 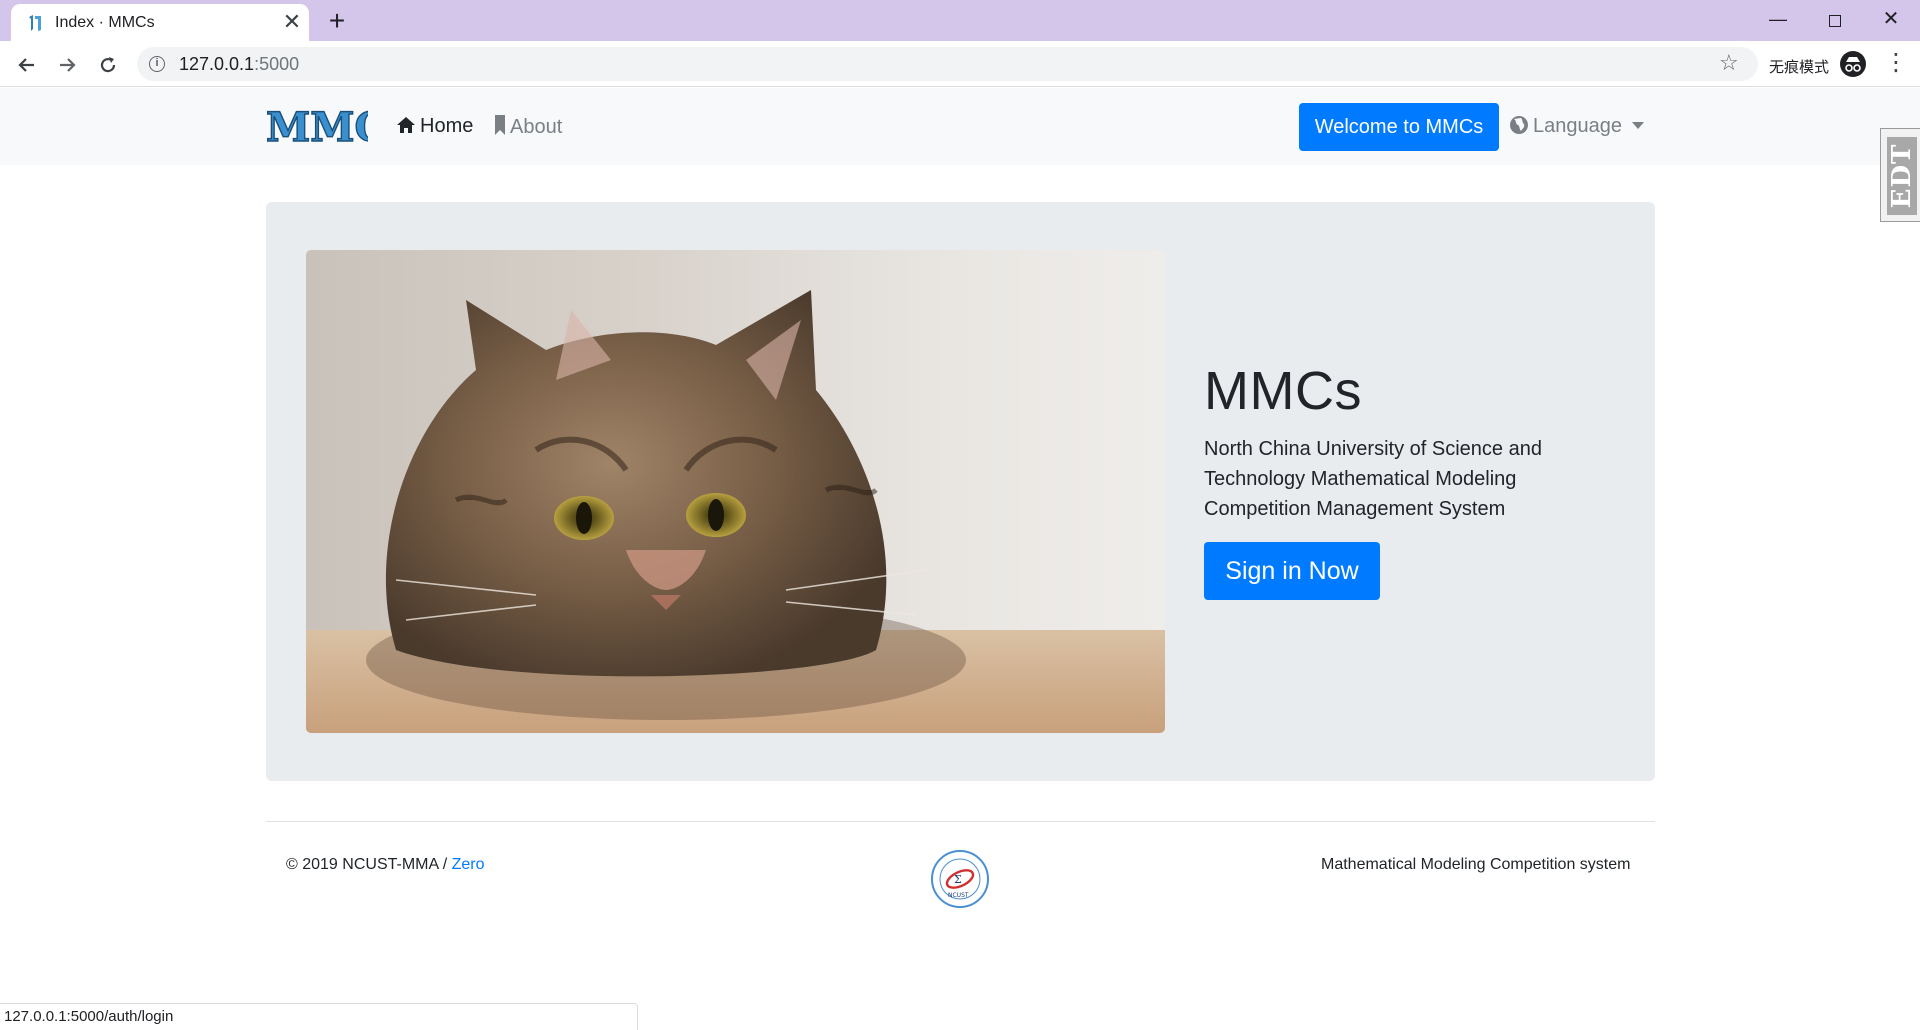 I want to click on browser-toolbar: i 127.0.0.1:5000 ☆ 无痕模式 ⋮, so click(x=960, y=64).